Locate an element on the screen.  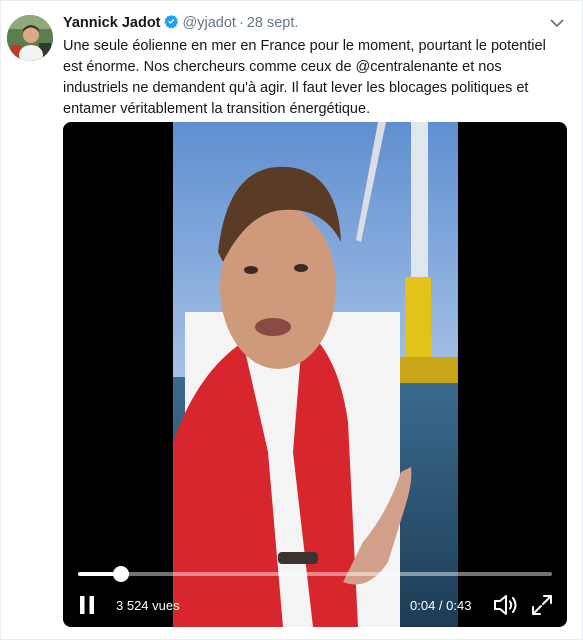
volume-icon is located at coordinates (506, 605).